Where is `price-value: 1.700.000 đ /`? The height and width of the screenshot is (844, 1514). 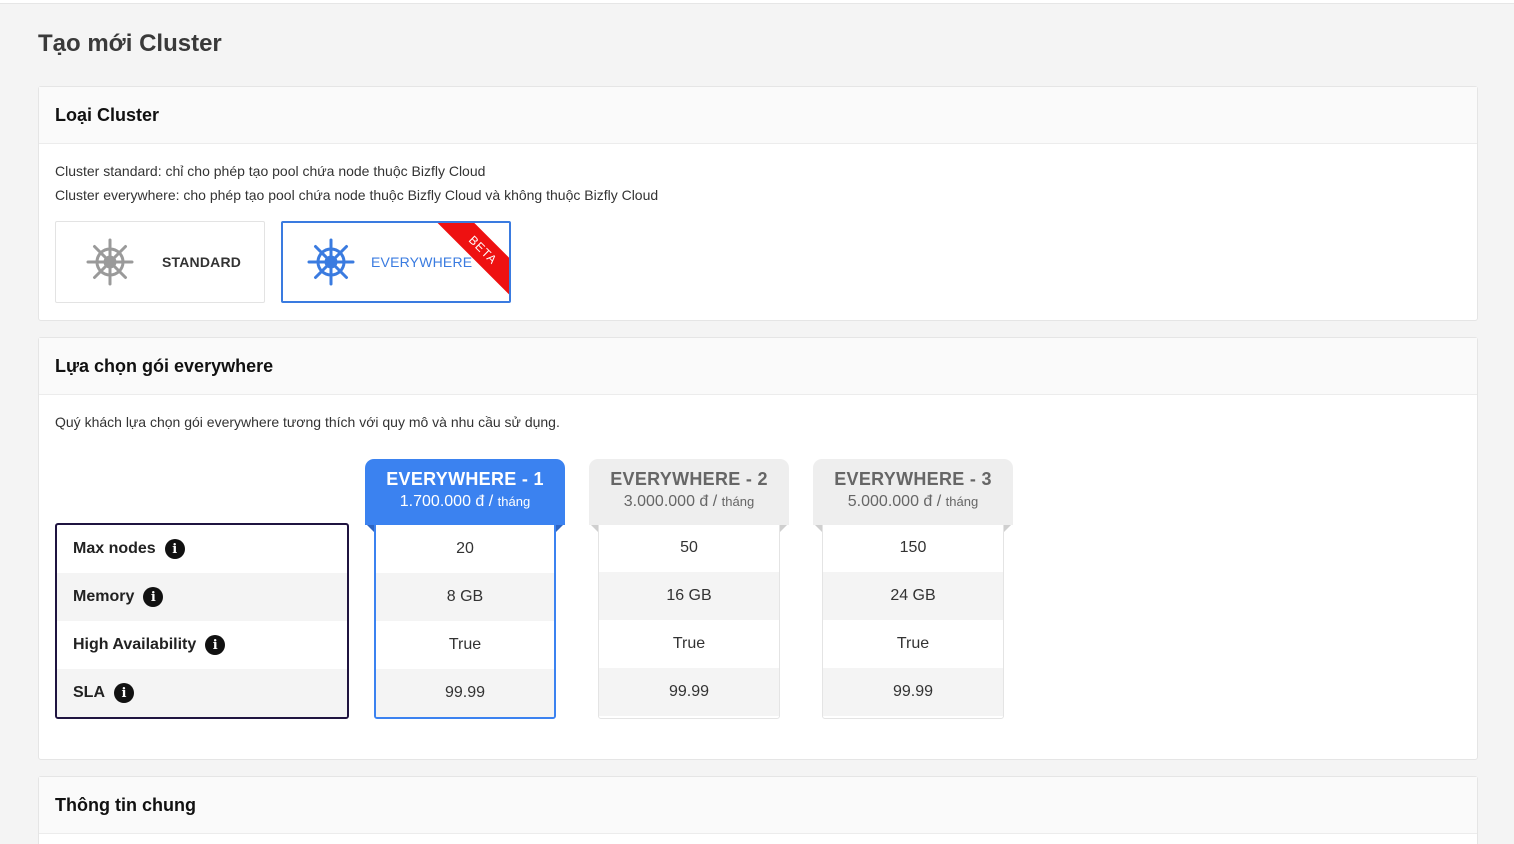
price-value: 1.700.000 đ / is located at coordinates (446, 501).